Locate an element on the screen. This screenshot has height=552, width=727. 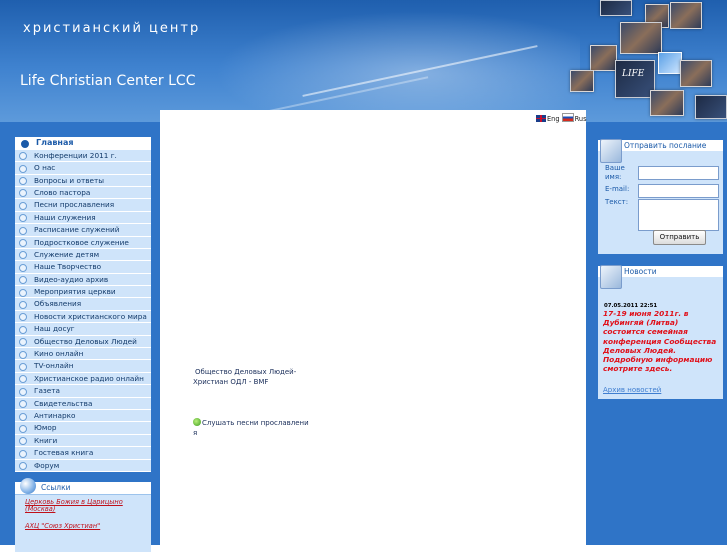
menu-item: Подростковое служение is located at coordinates (83, 242).